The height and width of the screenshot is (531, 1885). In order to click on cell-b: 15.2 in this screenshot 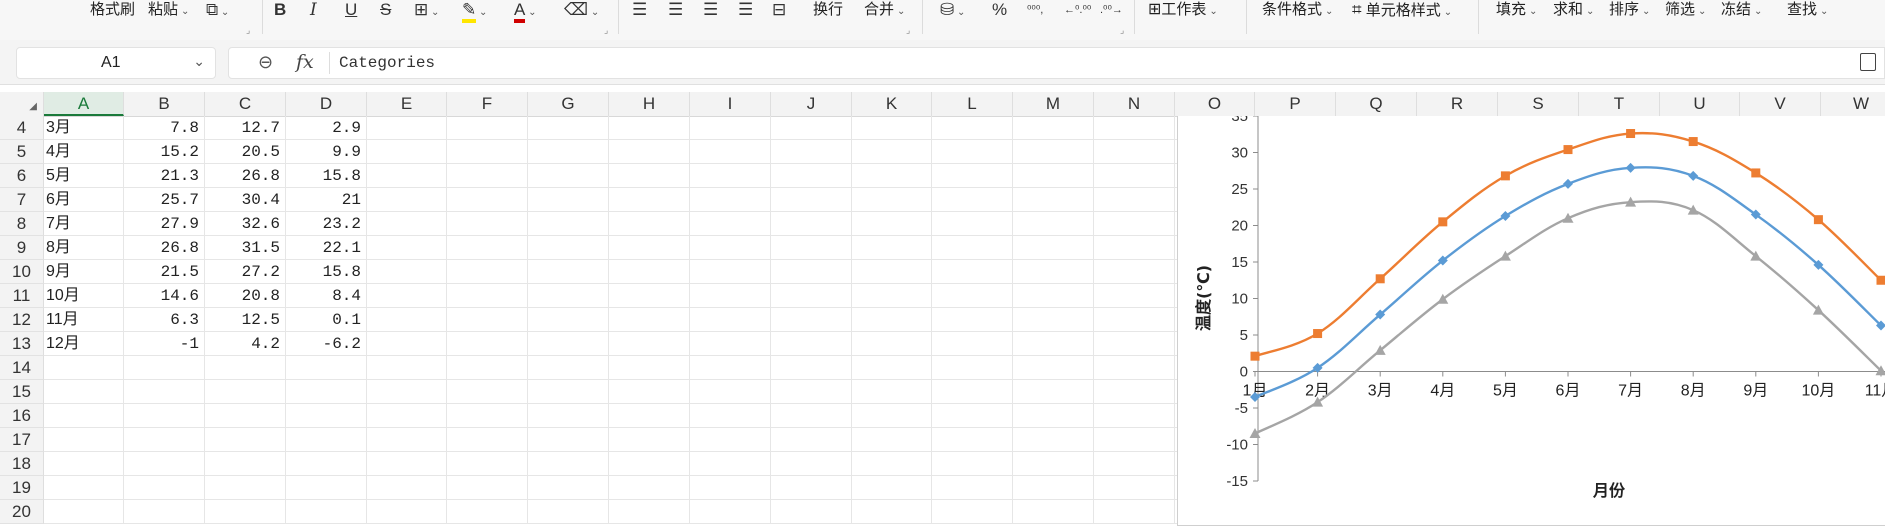, I will do `click(164, 152)`.